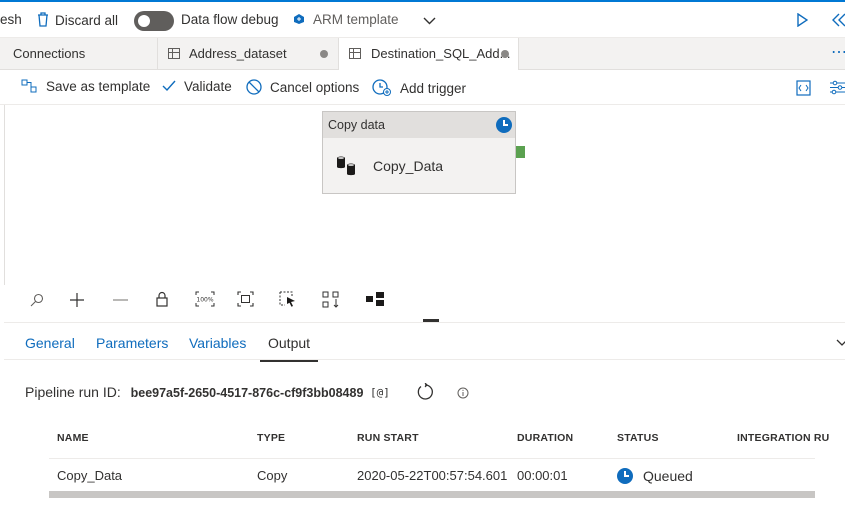 The image size is (845, 517). What do you see at coordinates (331, 299) in the screenshot?
I see `auto-align-icon` at bounding box center [331, 299].